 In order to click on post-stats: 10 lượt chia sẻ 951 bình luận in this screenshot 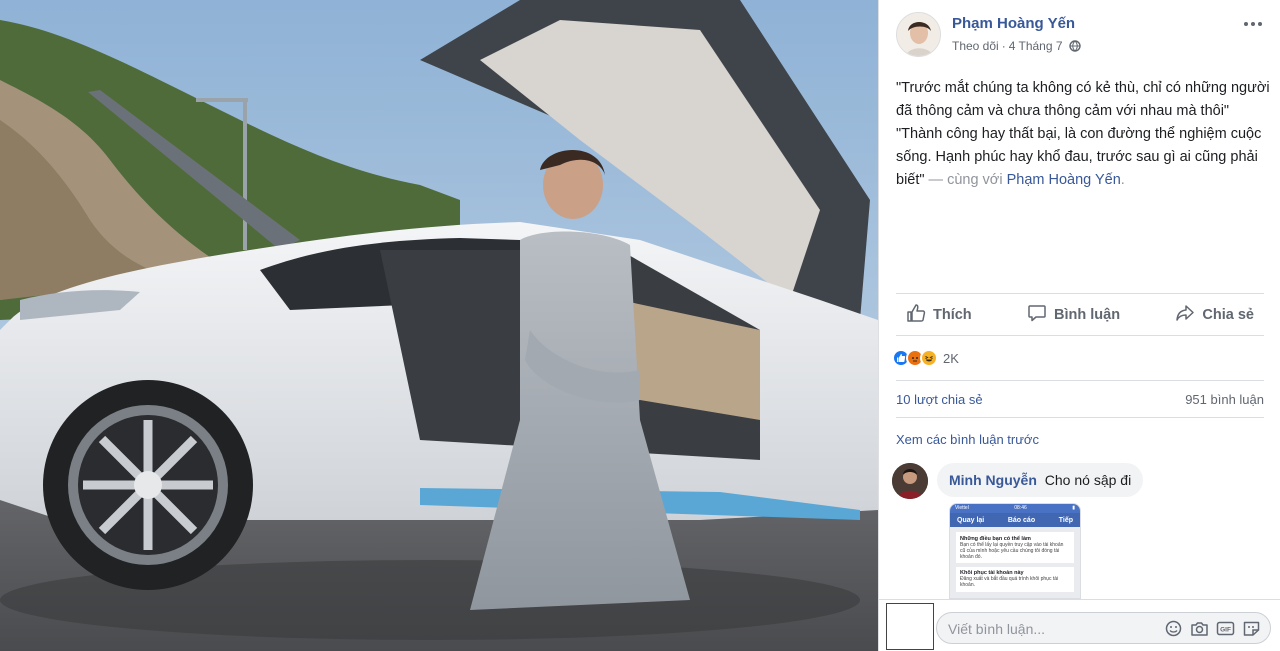, I will do `click(1080, 399)`.